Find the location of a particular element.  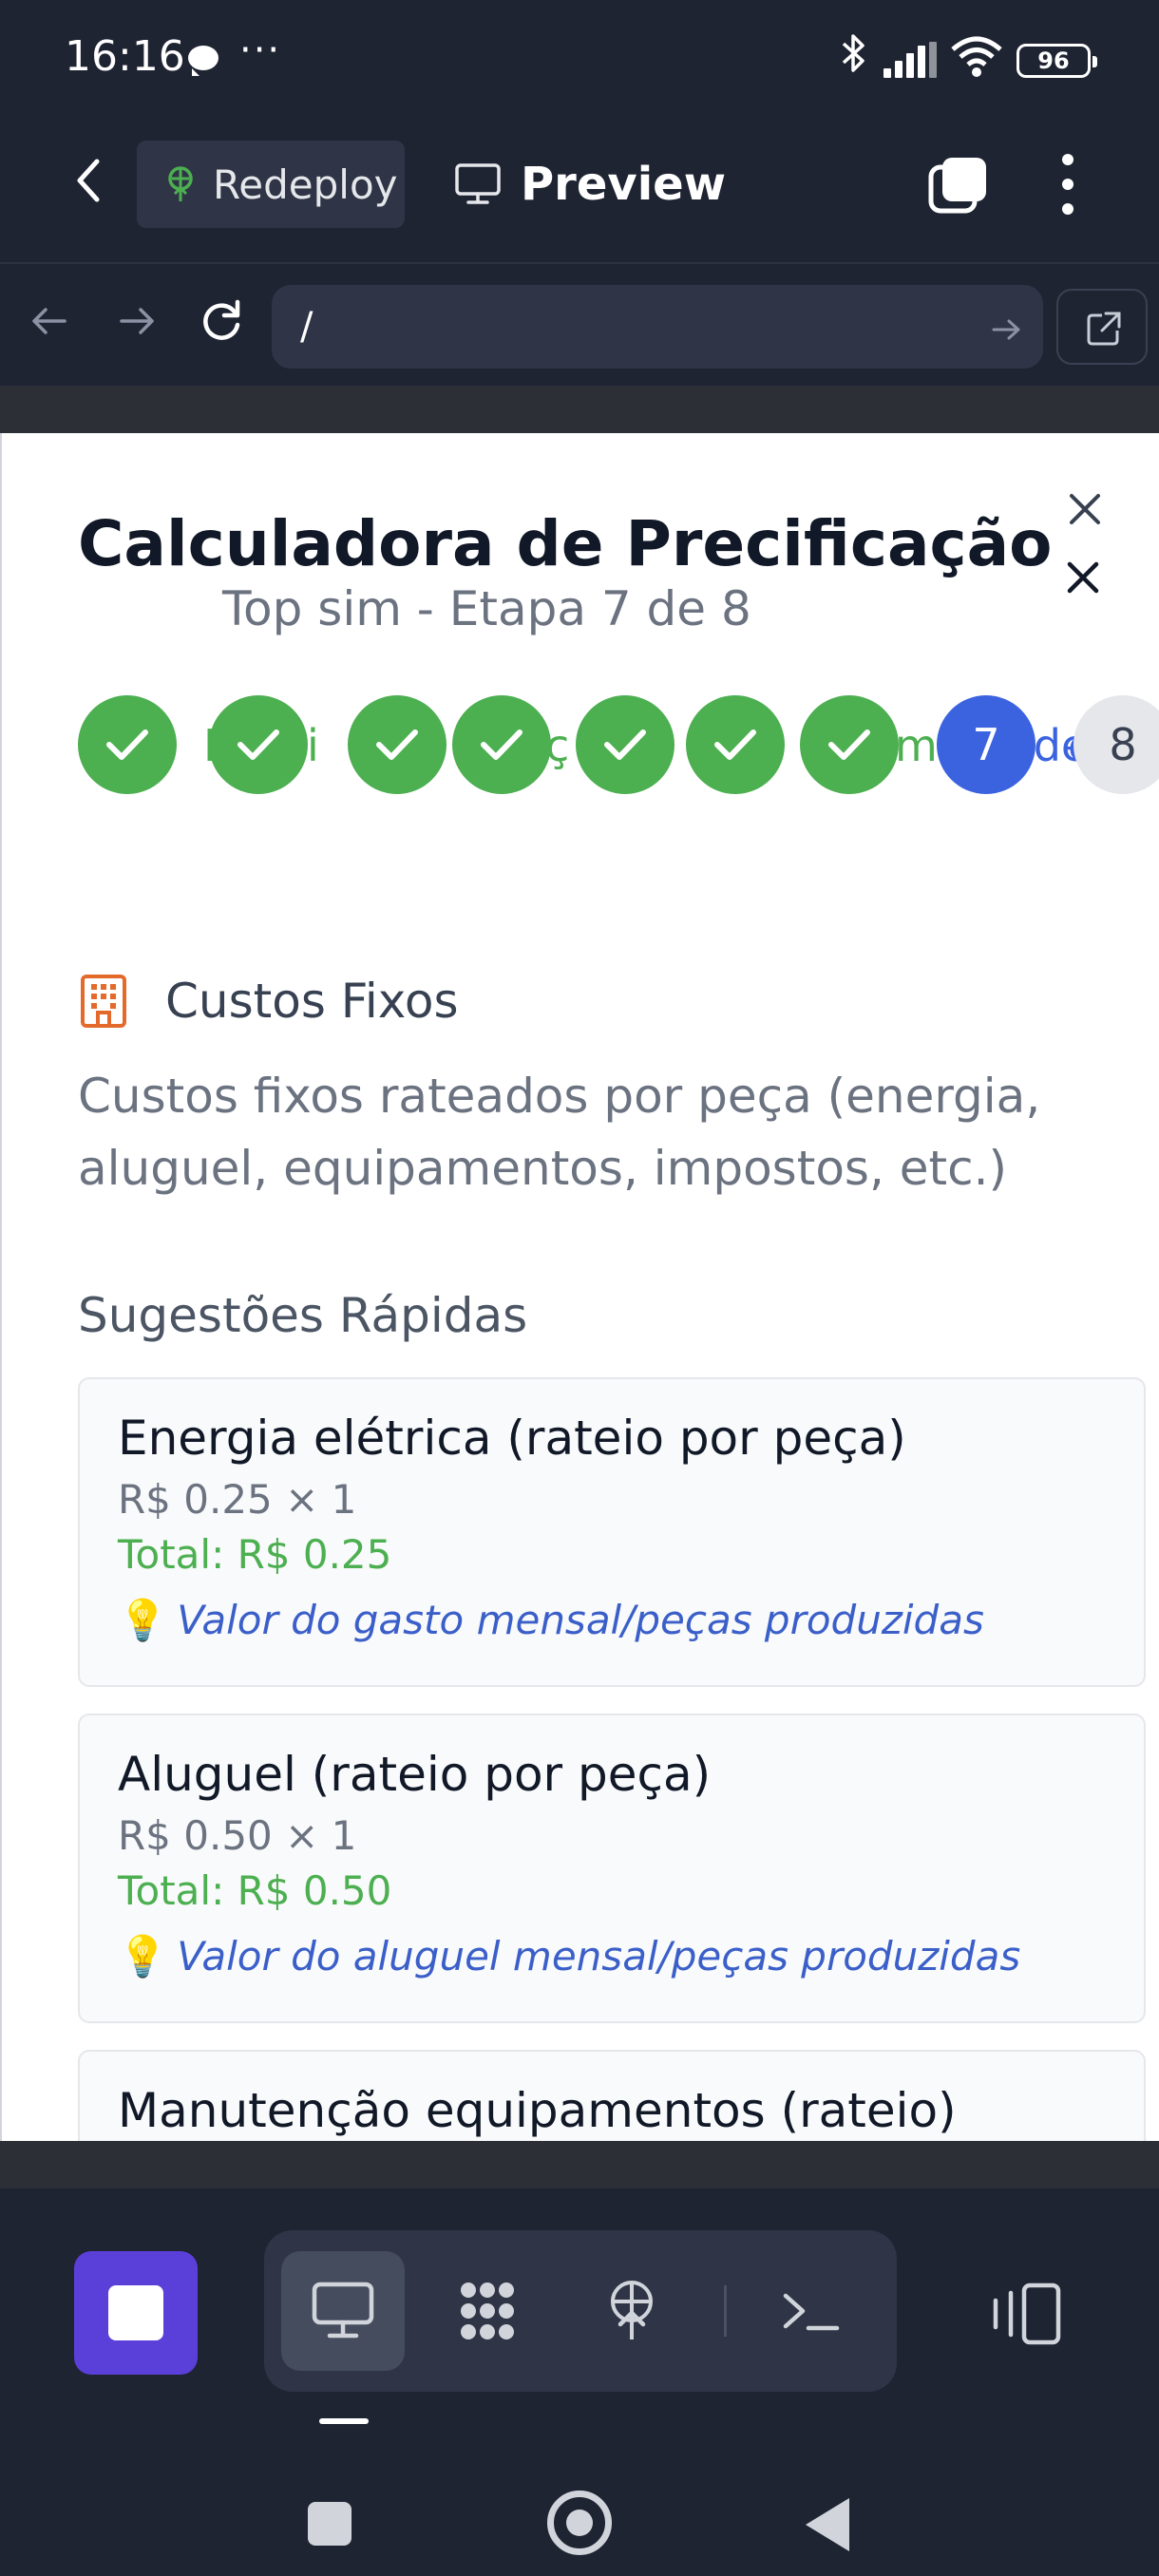

url-text: / is located at coordinates (307, 327).